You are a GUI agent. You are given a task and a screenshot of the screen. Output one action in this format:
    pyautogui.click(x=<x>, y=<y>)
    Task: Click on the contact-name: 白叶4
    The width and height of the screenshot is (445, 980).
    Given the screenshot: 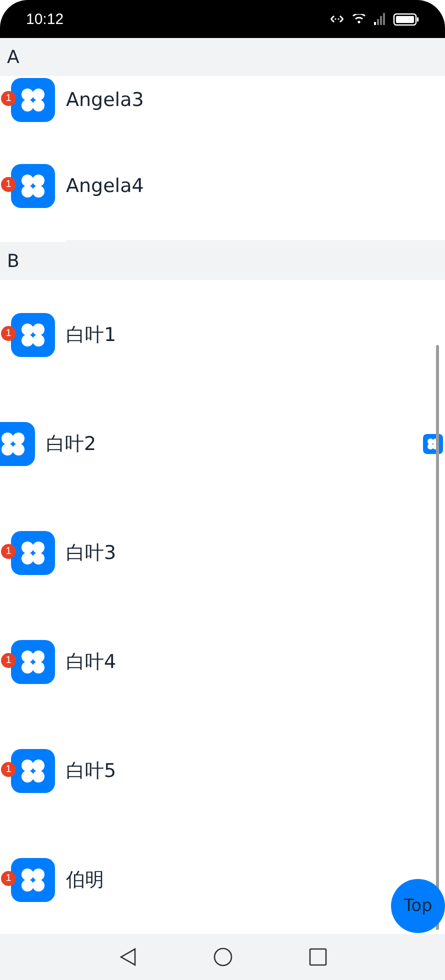 What is the action you would take?
    pyautogui.click(x=91, y=661)
    